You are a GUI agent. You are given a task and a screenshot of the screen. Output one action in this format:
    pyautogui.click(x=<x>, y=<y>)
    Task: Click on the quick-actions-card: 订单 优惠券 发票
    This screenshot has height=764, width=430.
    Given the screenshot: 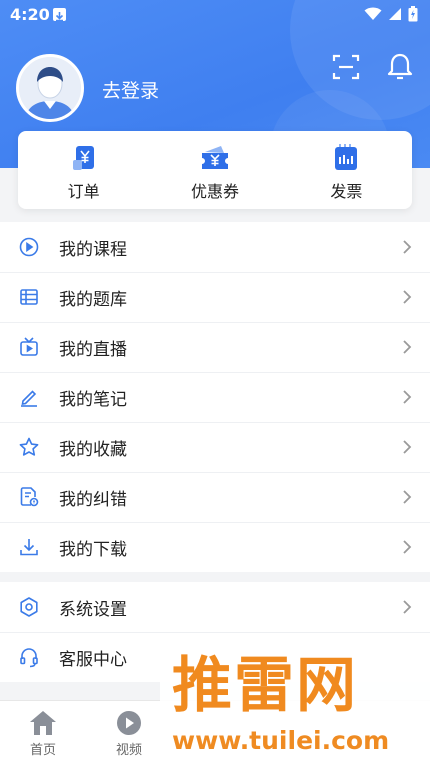 What is the action you would take?
    pyautogui.click(x=215, y=170)
    